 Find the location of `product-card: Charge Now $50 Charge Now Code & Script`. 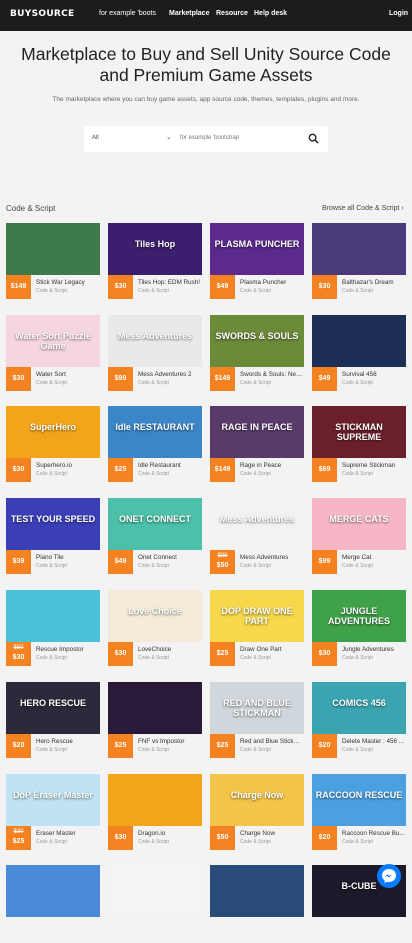

product-card: Charge Now $50 Charge Now Code & Script is located at coordinates (257, 813).